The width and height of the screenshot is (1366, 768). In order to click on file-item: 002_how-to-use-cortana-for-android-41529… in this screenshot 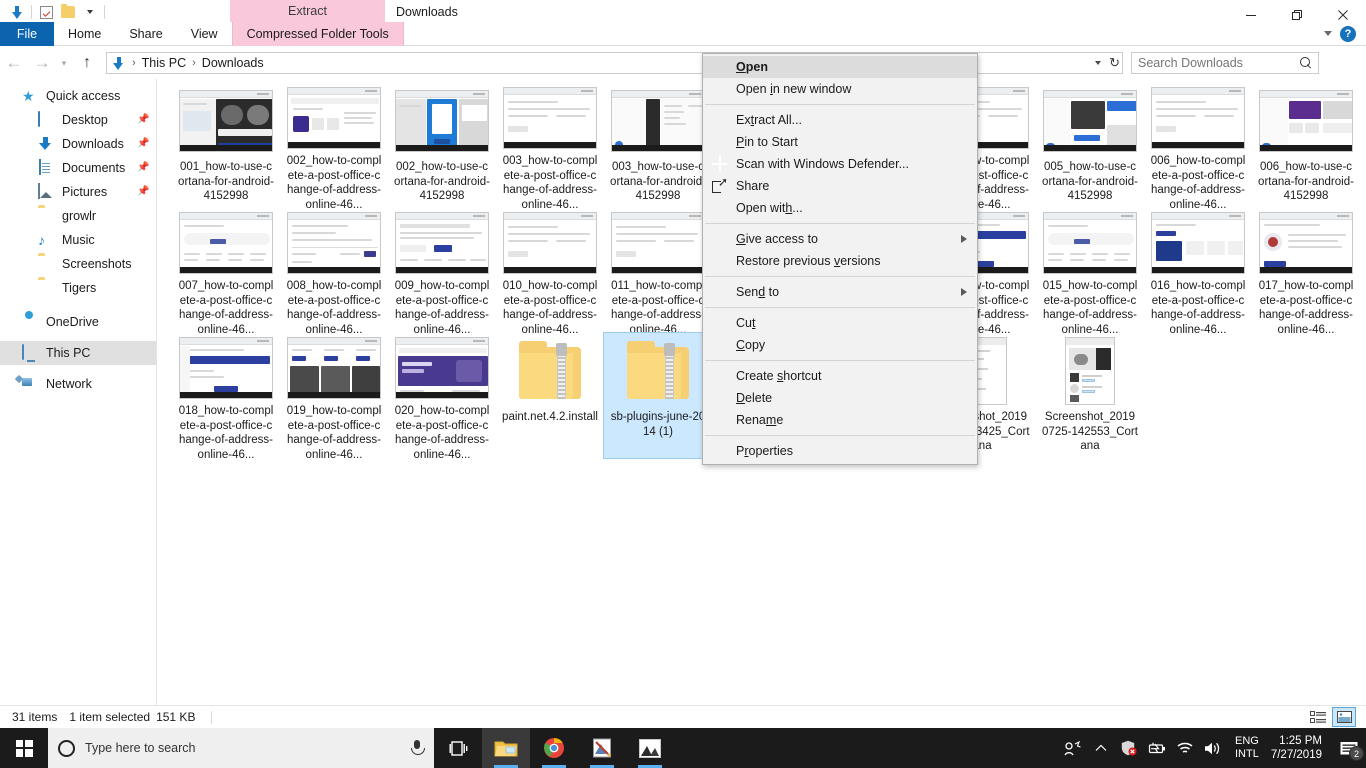, I will do `click(442, 145)`.